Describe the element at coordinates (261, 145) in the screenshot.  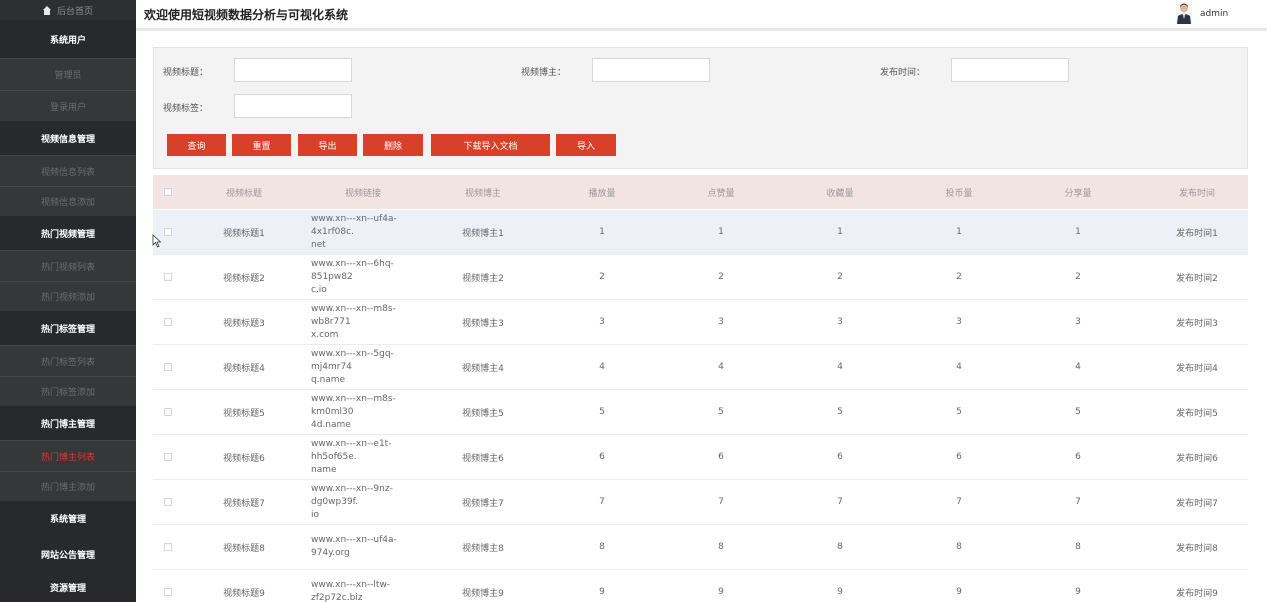
I see `reset-button: 重置` at that location.